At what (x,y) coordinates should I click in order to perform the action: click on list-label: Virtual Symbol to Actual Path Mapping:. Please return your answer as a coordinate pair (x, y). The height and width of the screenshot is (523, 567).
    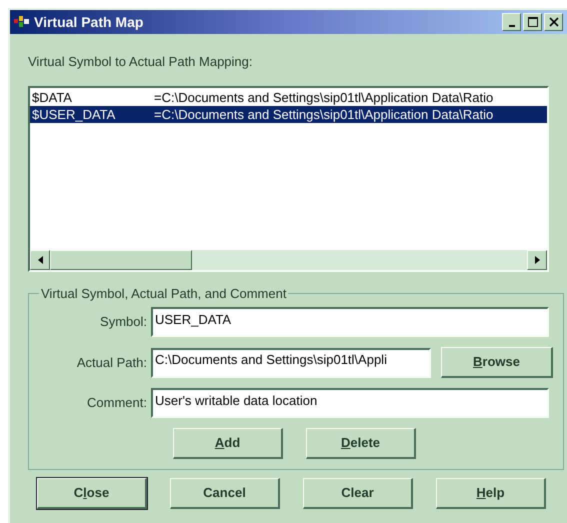
    Looking at the image, I should click on (141, 62).